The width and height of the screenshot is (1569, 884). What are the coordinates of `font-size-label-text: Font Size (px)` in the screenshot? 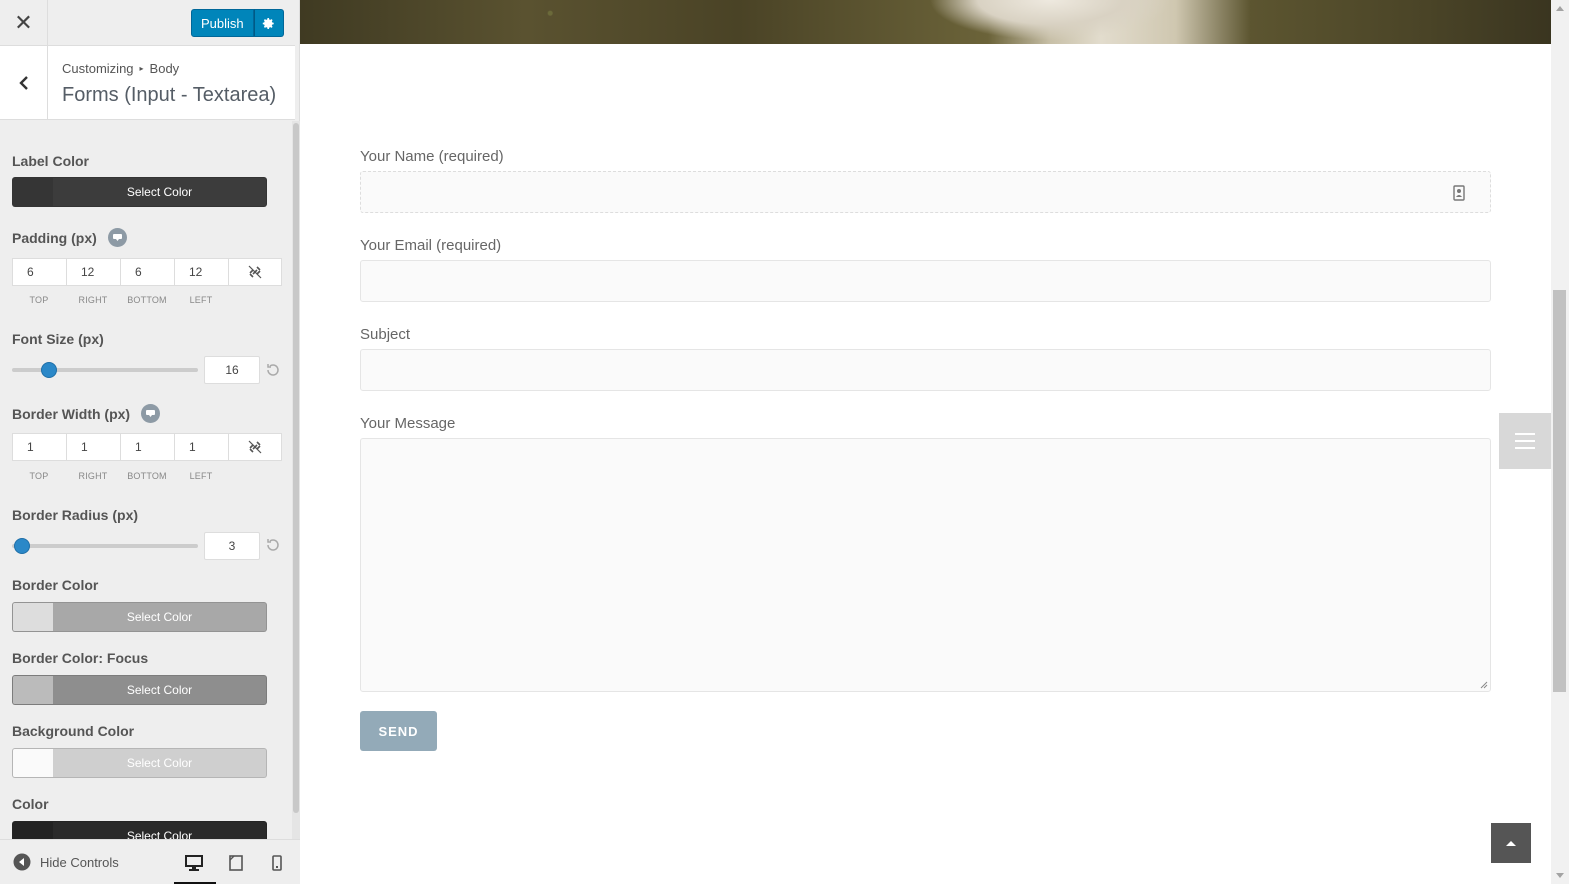 It's located at (58, 339).